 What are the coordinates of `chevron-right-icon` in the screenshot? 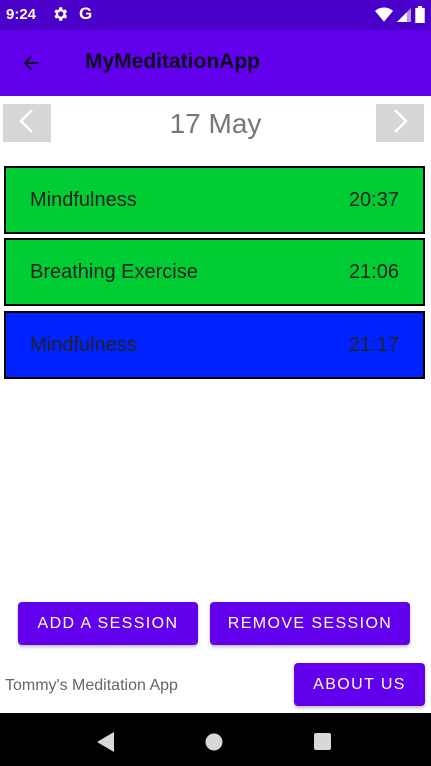 It's located at (400, 123).